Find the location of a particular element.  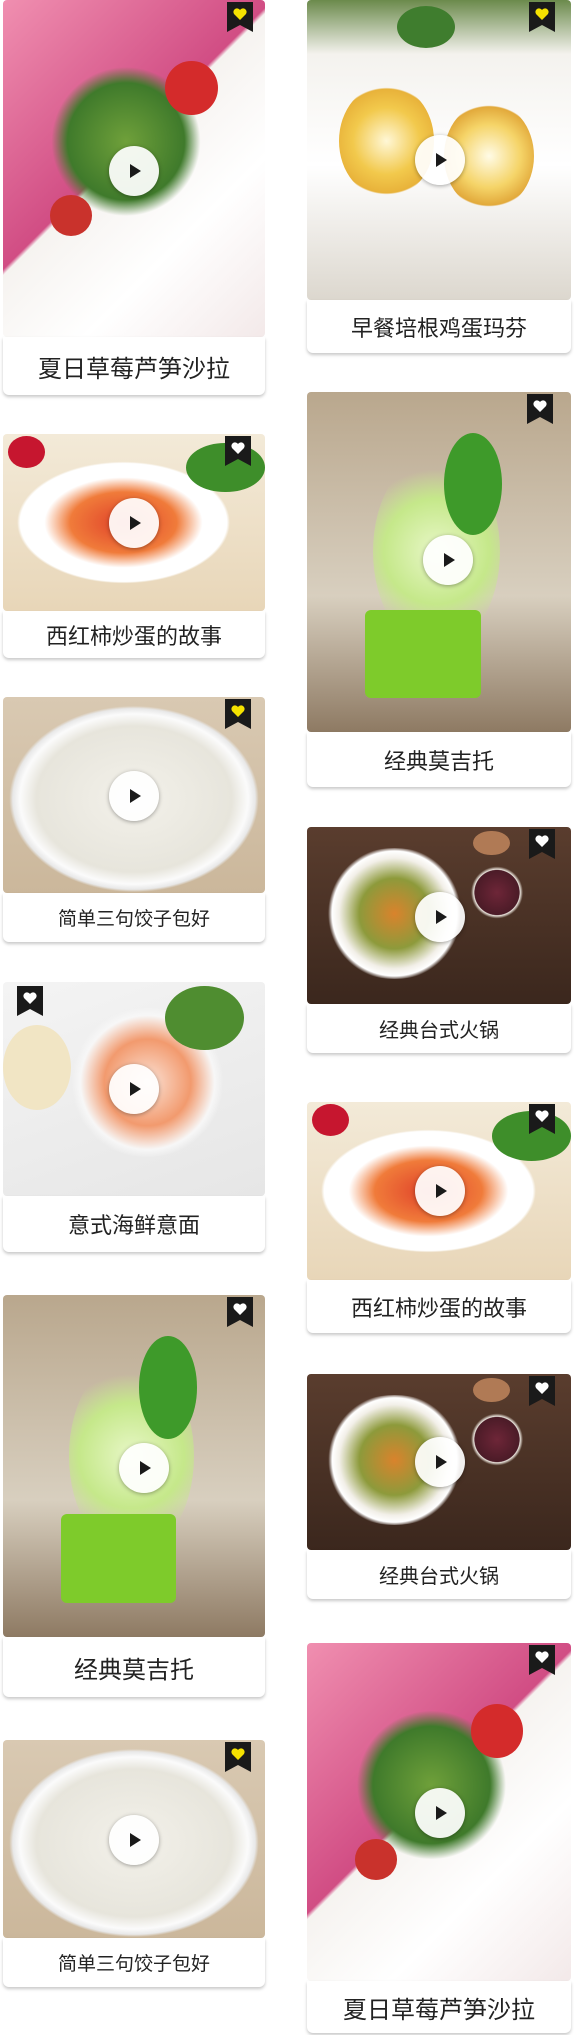

recipe-title: 意式海鲜意面 is located at coordinates (134, 1224).